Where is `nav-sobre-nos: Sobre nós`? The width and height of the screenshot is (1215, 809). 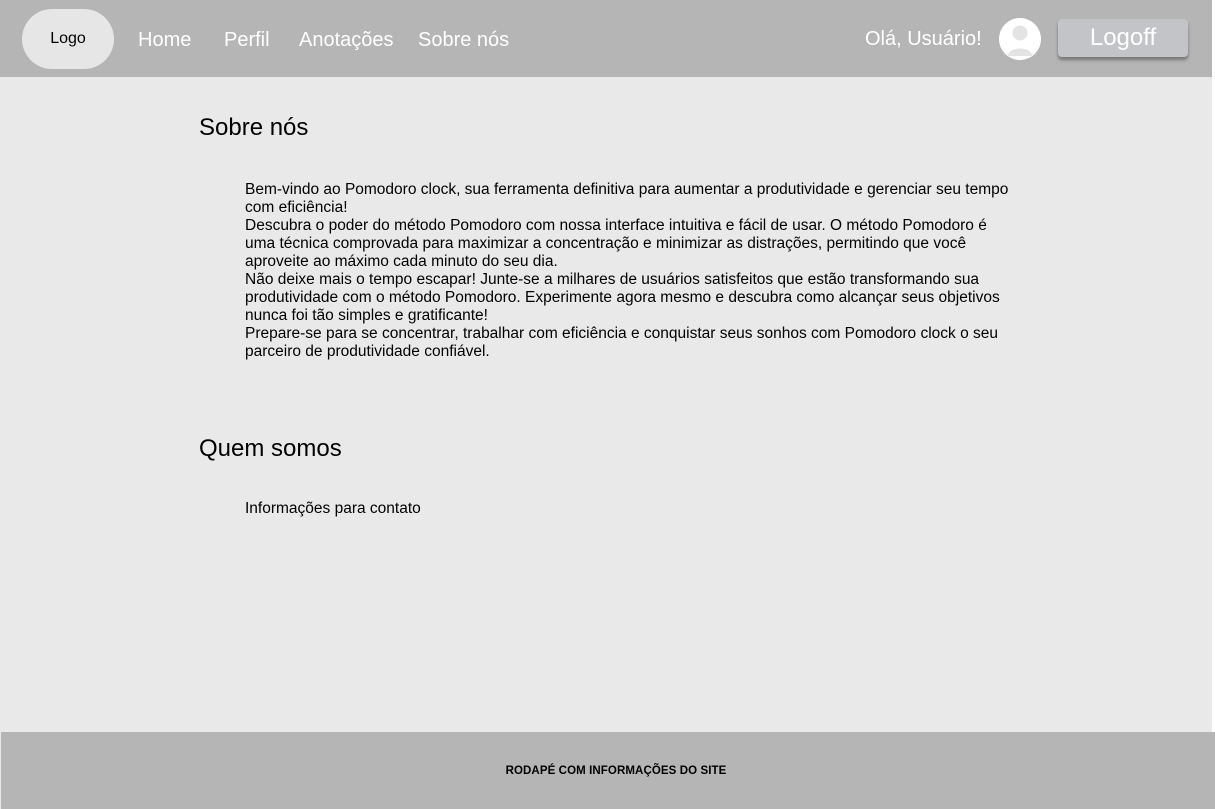
nav-sobre-nos: Sobre nós is located at coordinates (463, 40).